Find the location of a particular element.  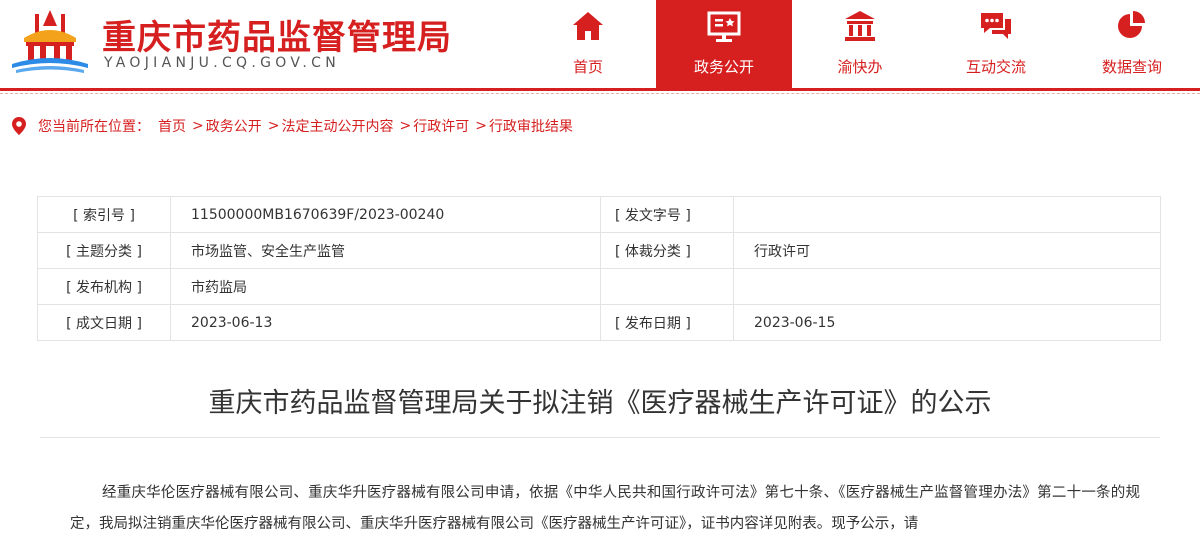

meta-value: 11500000MB1670639F/2023-00240 is located at coordinates (385, 214).